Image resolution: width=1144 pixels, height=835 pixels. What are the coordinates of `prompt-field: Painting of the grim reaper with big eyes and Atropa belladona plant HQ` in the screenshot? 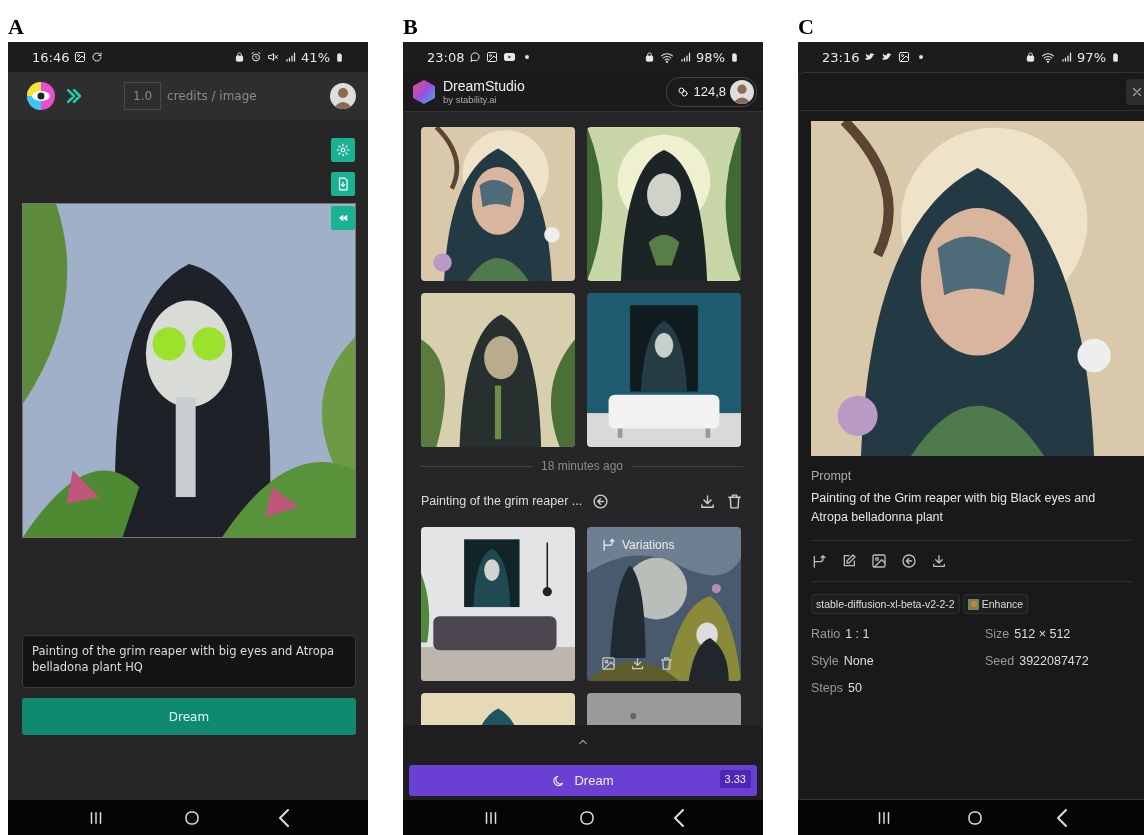 It's located at (189, 661).